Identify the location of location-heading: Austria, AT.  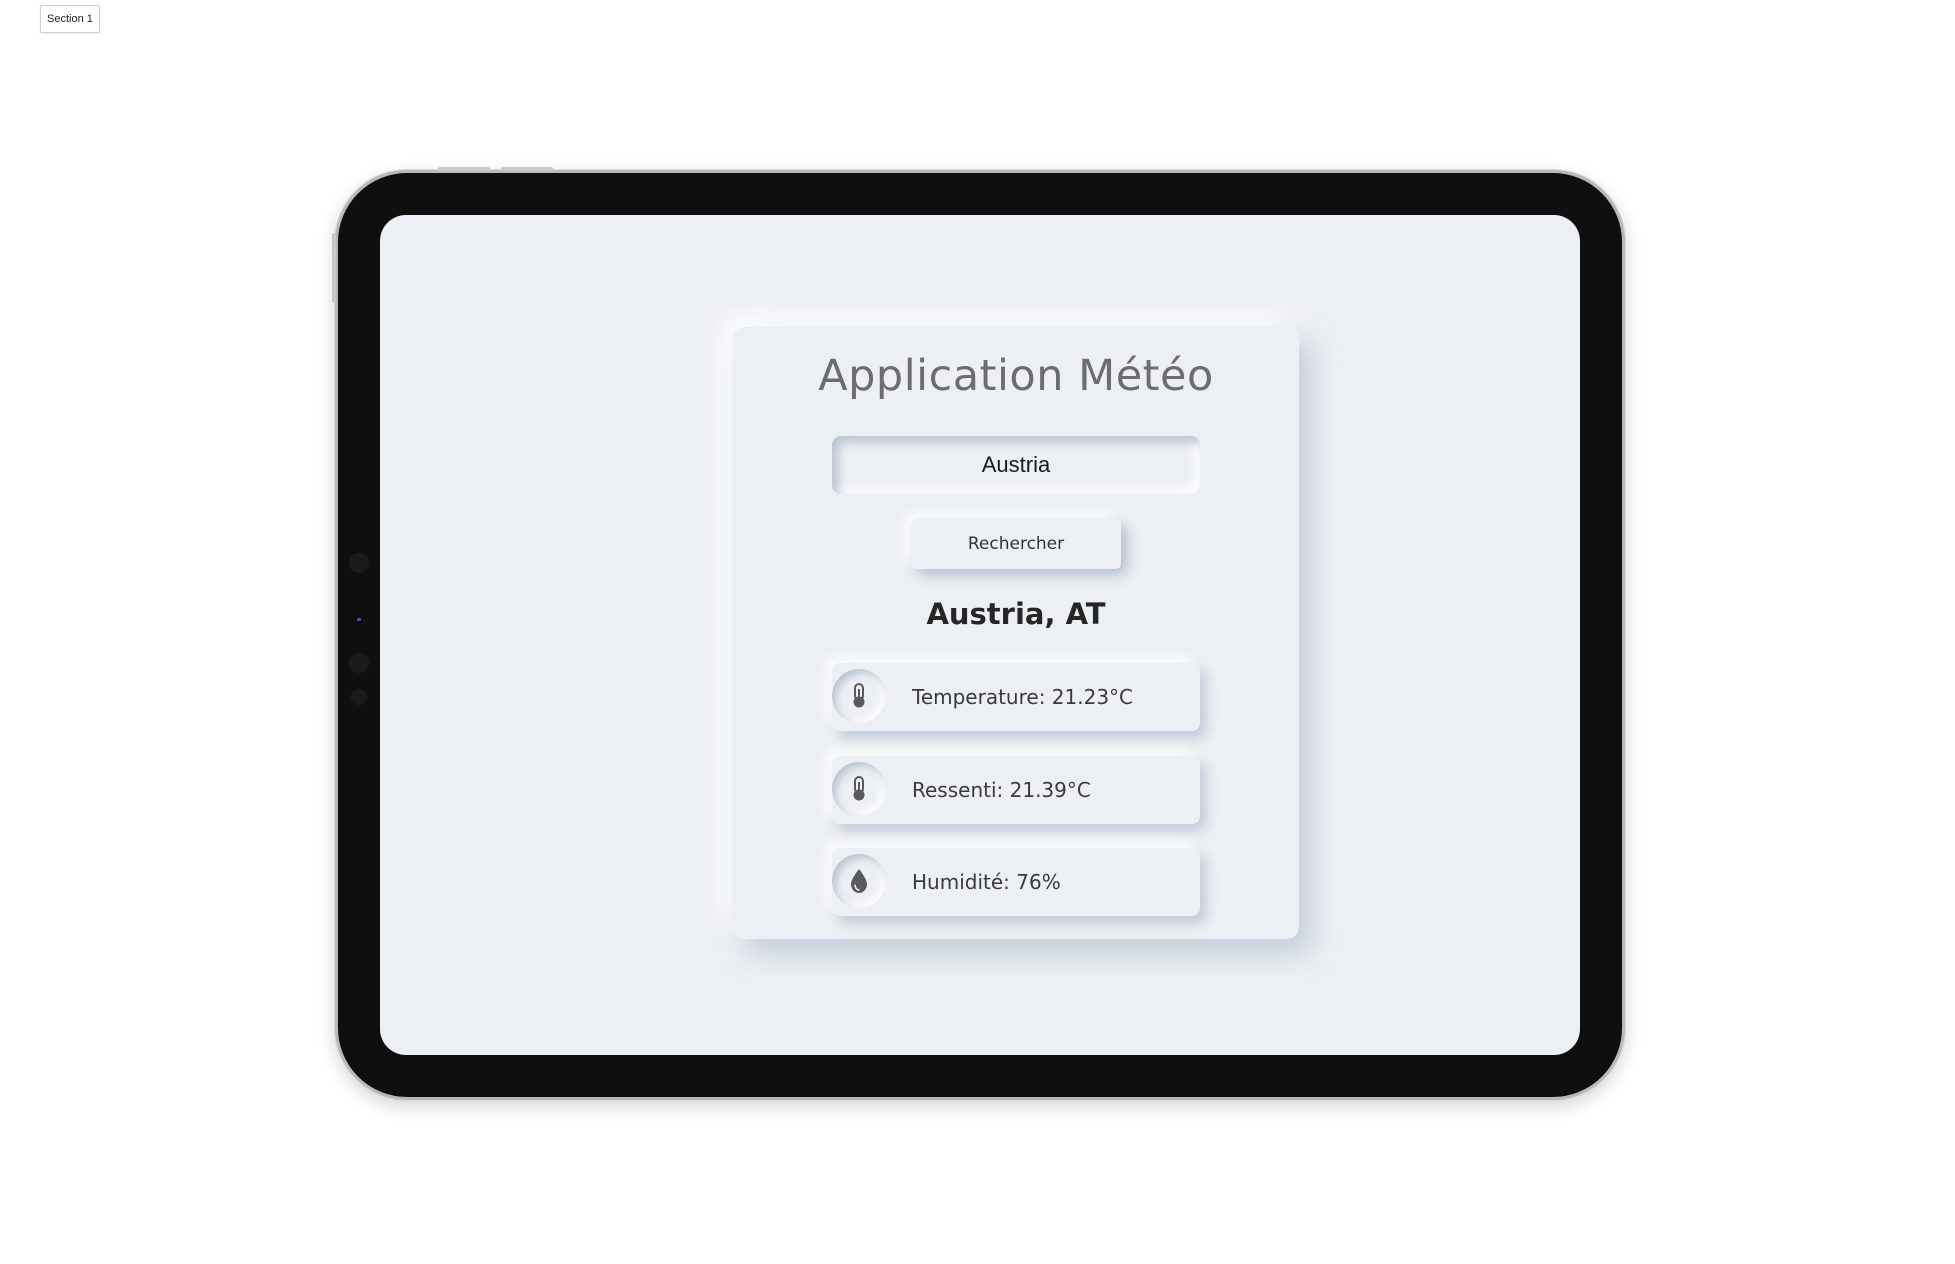
(1016, 614).